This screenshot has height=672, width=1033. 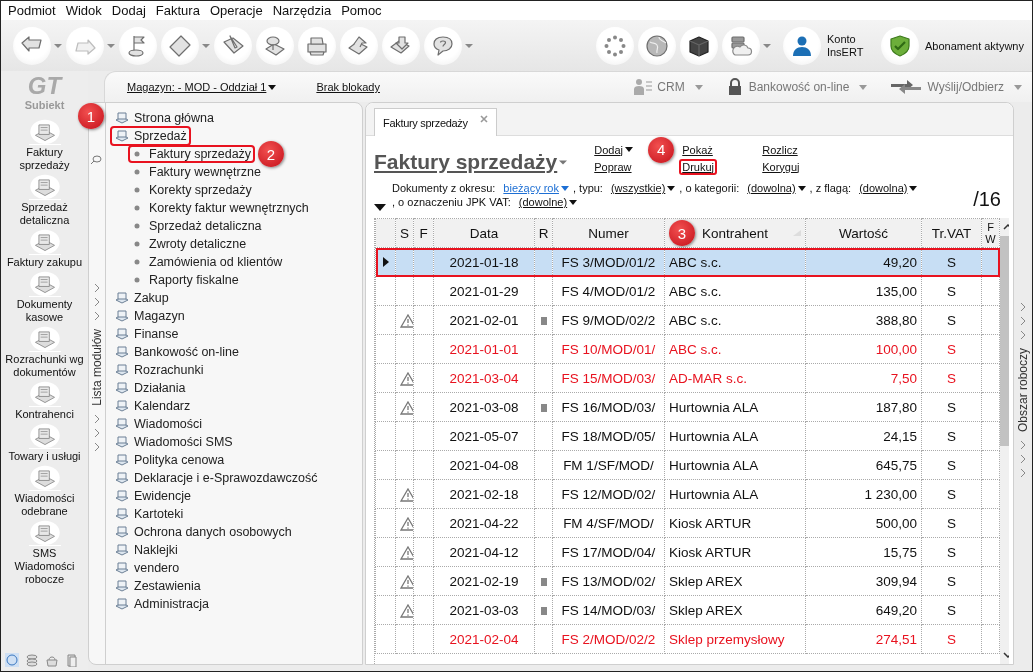 What do you see at coordinates (608, 233) in the screenshot?
I see `column-header: Numer` at bounding box center [608, 233].